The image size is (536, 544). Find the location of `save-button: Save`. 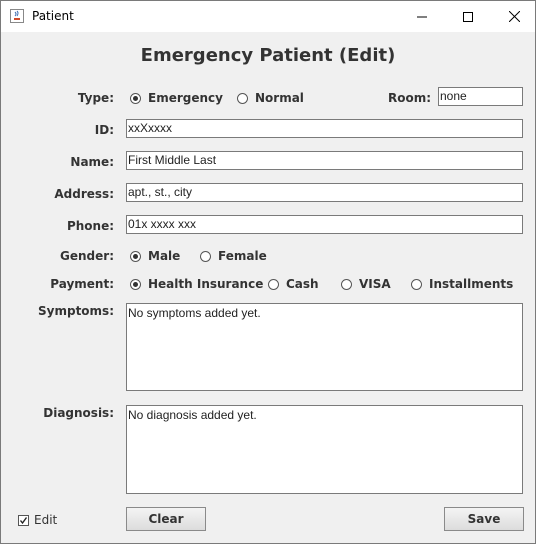

save-button: Save is located at coordinates (484, 519).